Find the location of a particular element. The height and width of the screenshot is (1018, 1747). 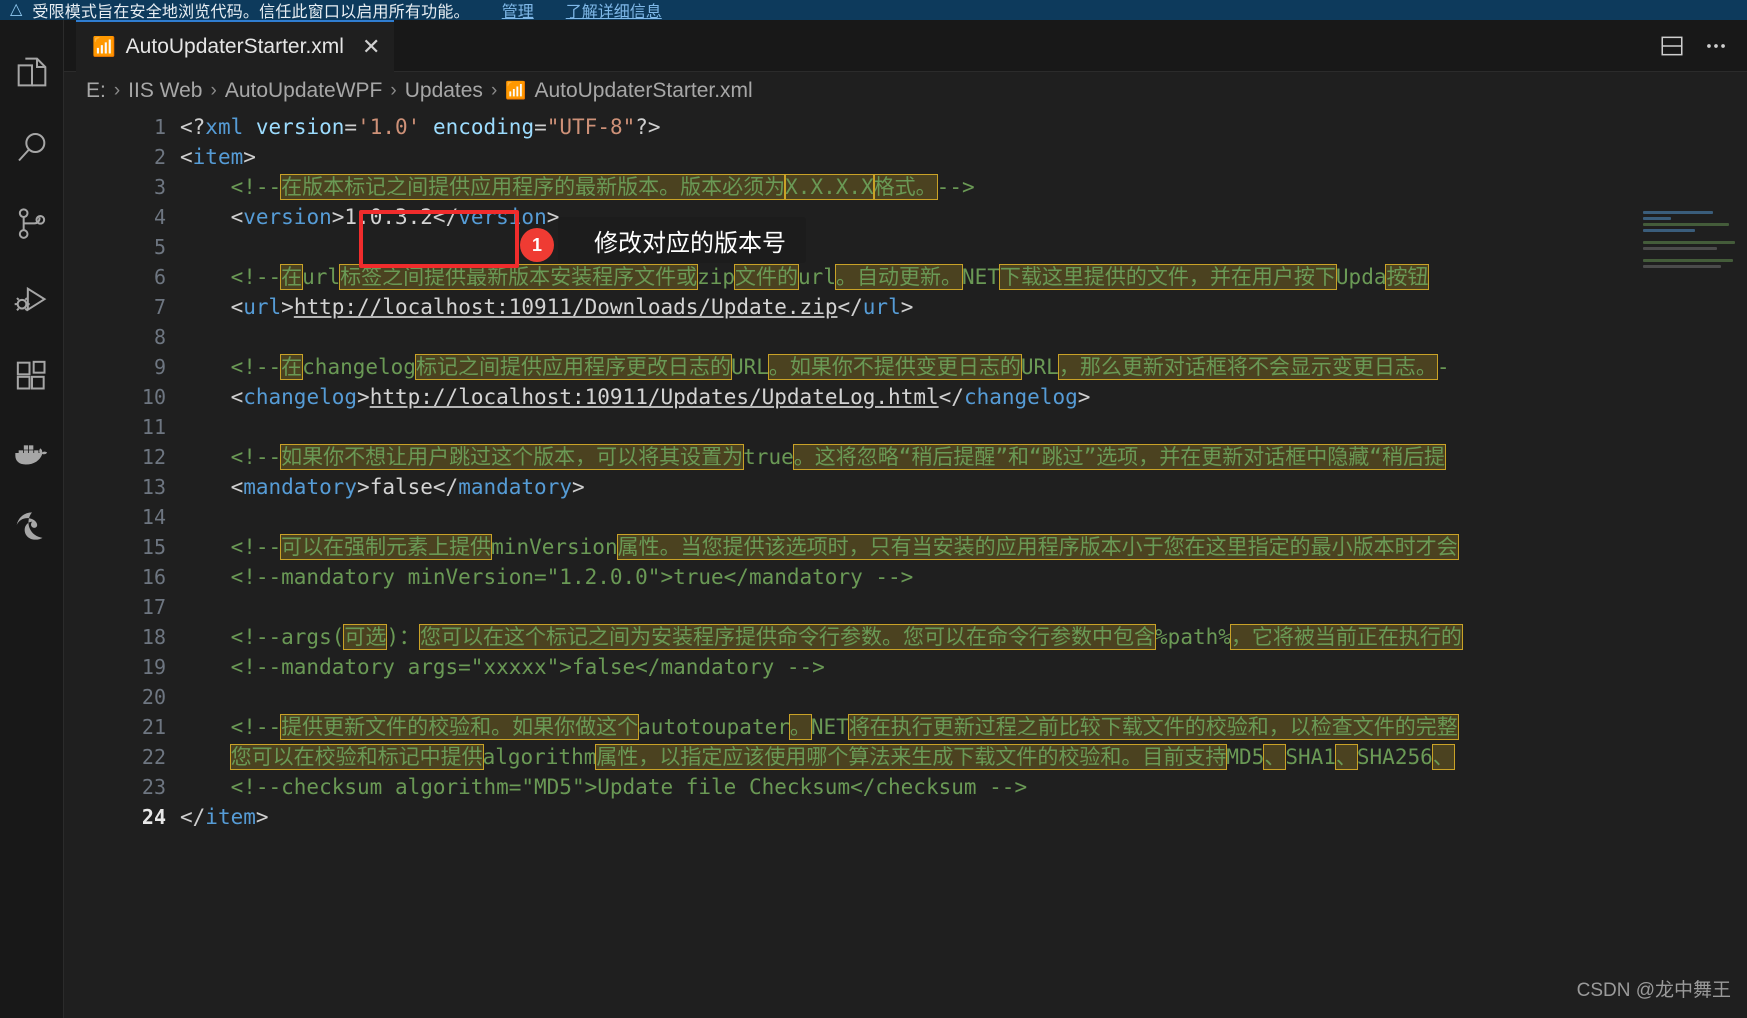

breadcrumb-item-drive: E: is located at coordinates (96, 91).